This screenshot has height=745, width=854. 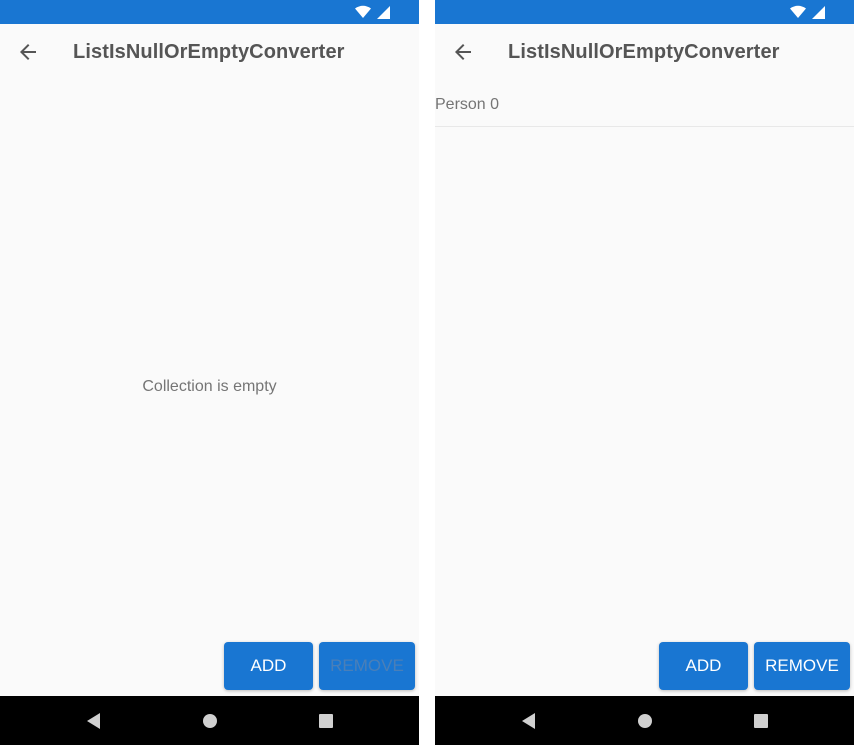 What do you see at coordinates (209, 386) in the screenshot?
I see `empty-collection-message: Collection is empty` at bounding box center [209, 386].